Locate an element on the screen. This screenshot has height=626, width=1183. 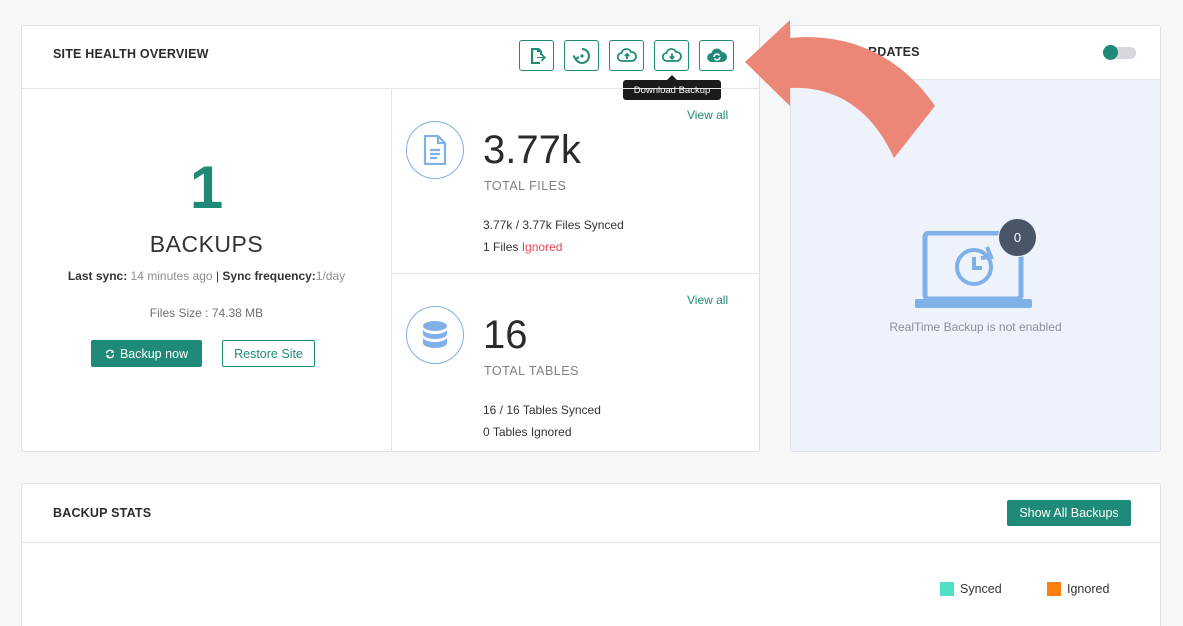
database-icon is located at coordinates (435, 334).